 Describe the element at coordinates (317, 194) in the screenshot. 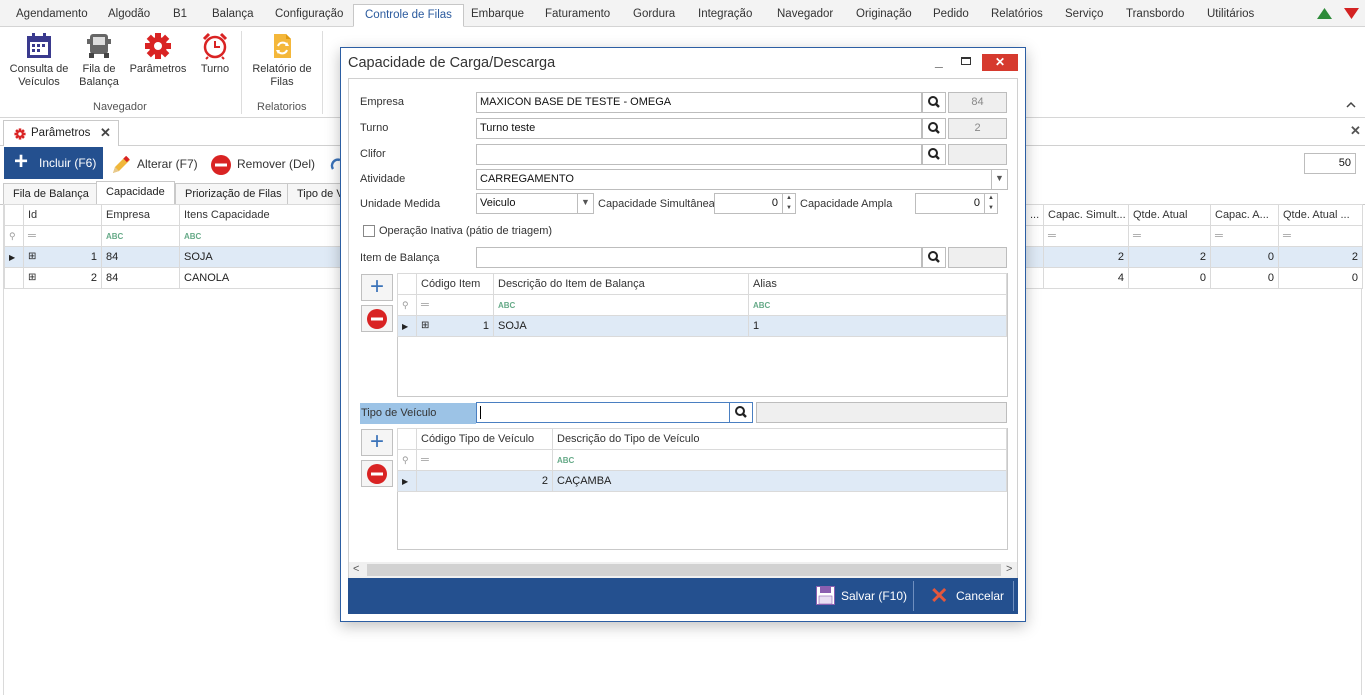

I see `tab-tipo-veiculo: Tipo de V` at that location.